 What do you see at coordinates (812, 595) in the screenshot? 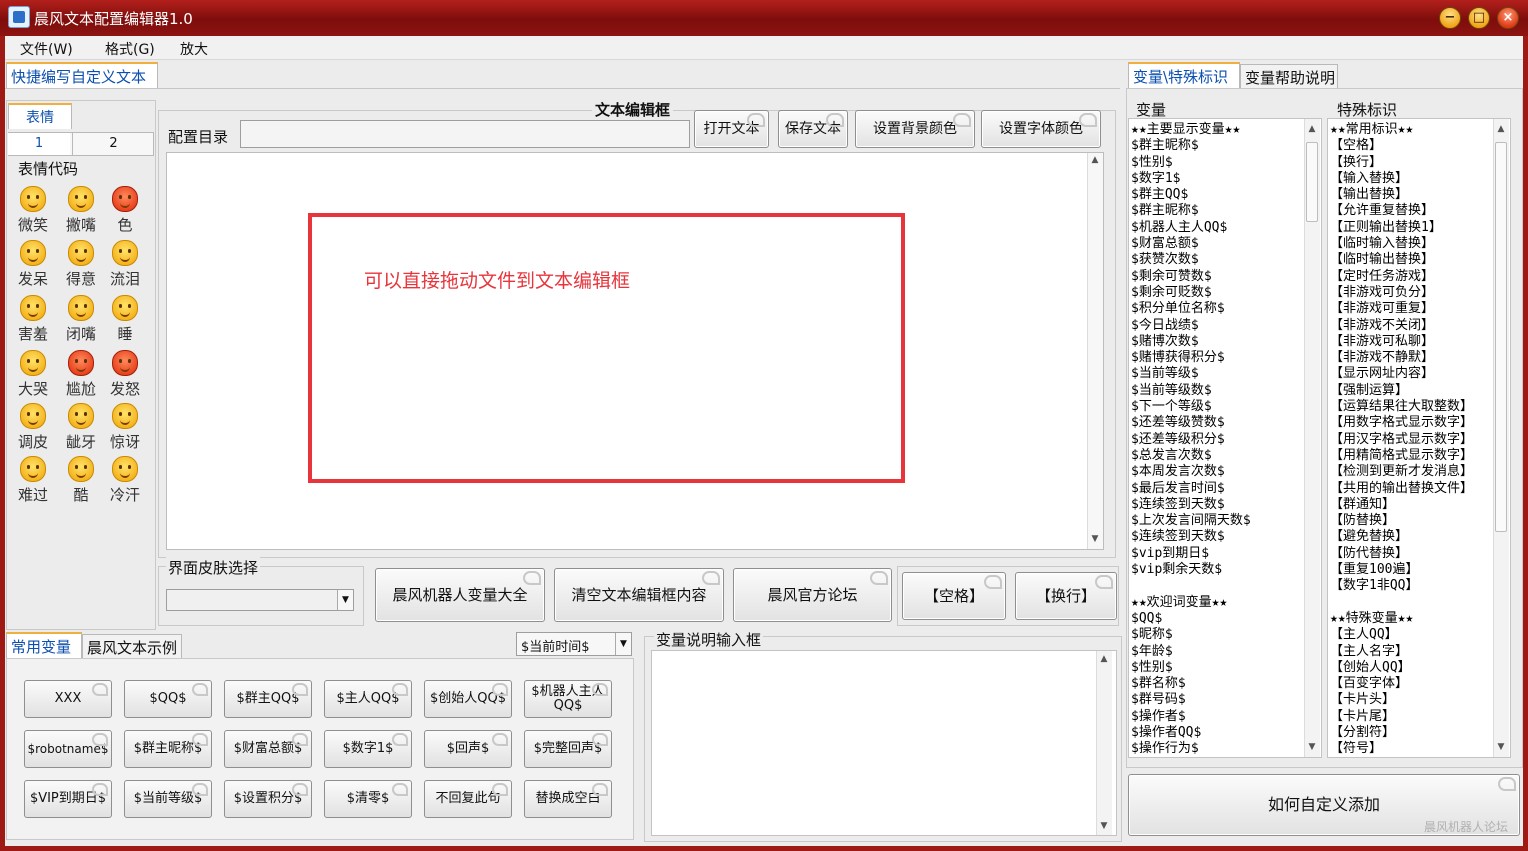
I see `official-forum-button: 晨风官方论坛` at bounding box center [812, 595].